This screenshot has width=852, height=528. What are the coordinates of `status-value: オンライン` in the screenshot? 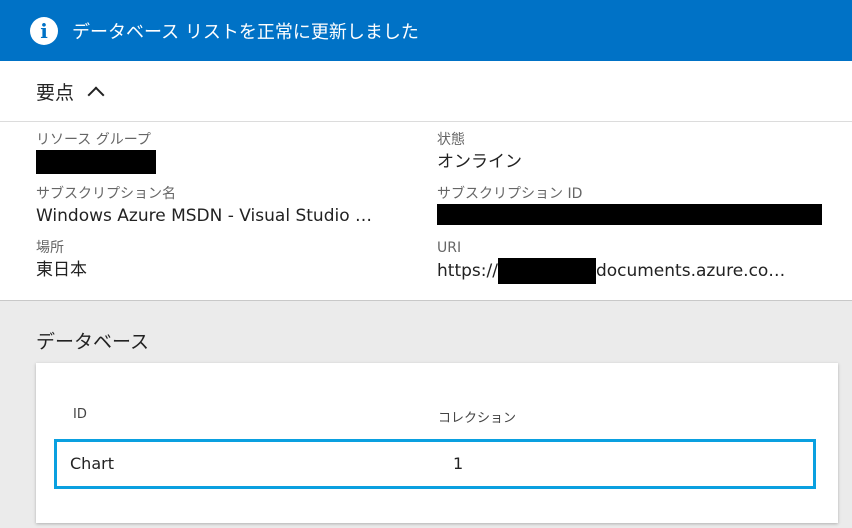 It's located at (479, 162).